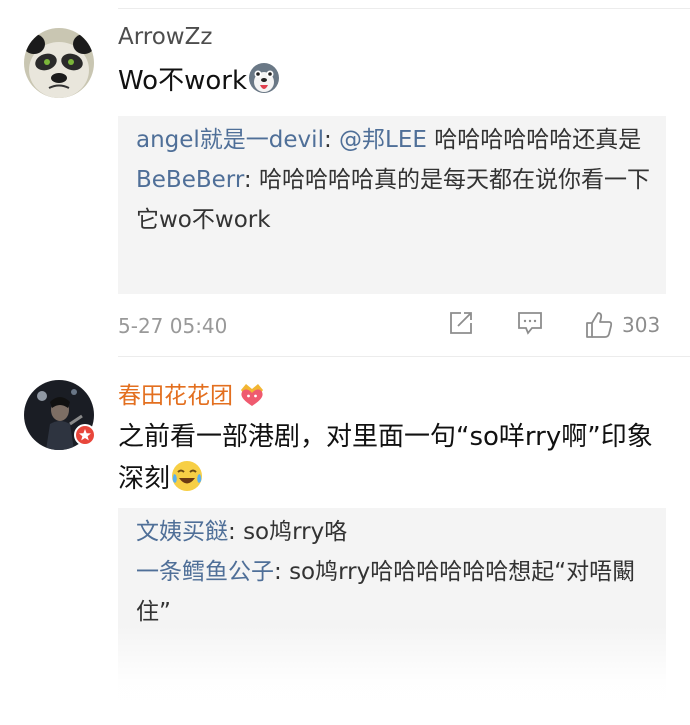 The height and width of the screenshot is (725, 690). What do you see at coordinates (182, 532) in the screenshot?
I see `reply-username: 文姨买餸` at bounding box center [182, 532].